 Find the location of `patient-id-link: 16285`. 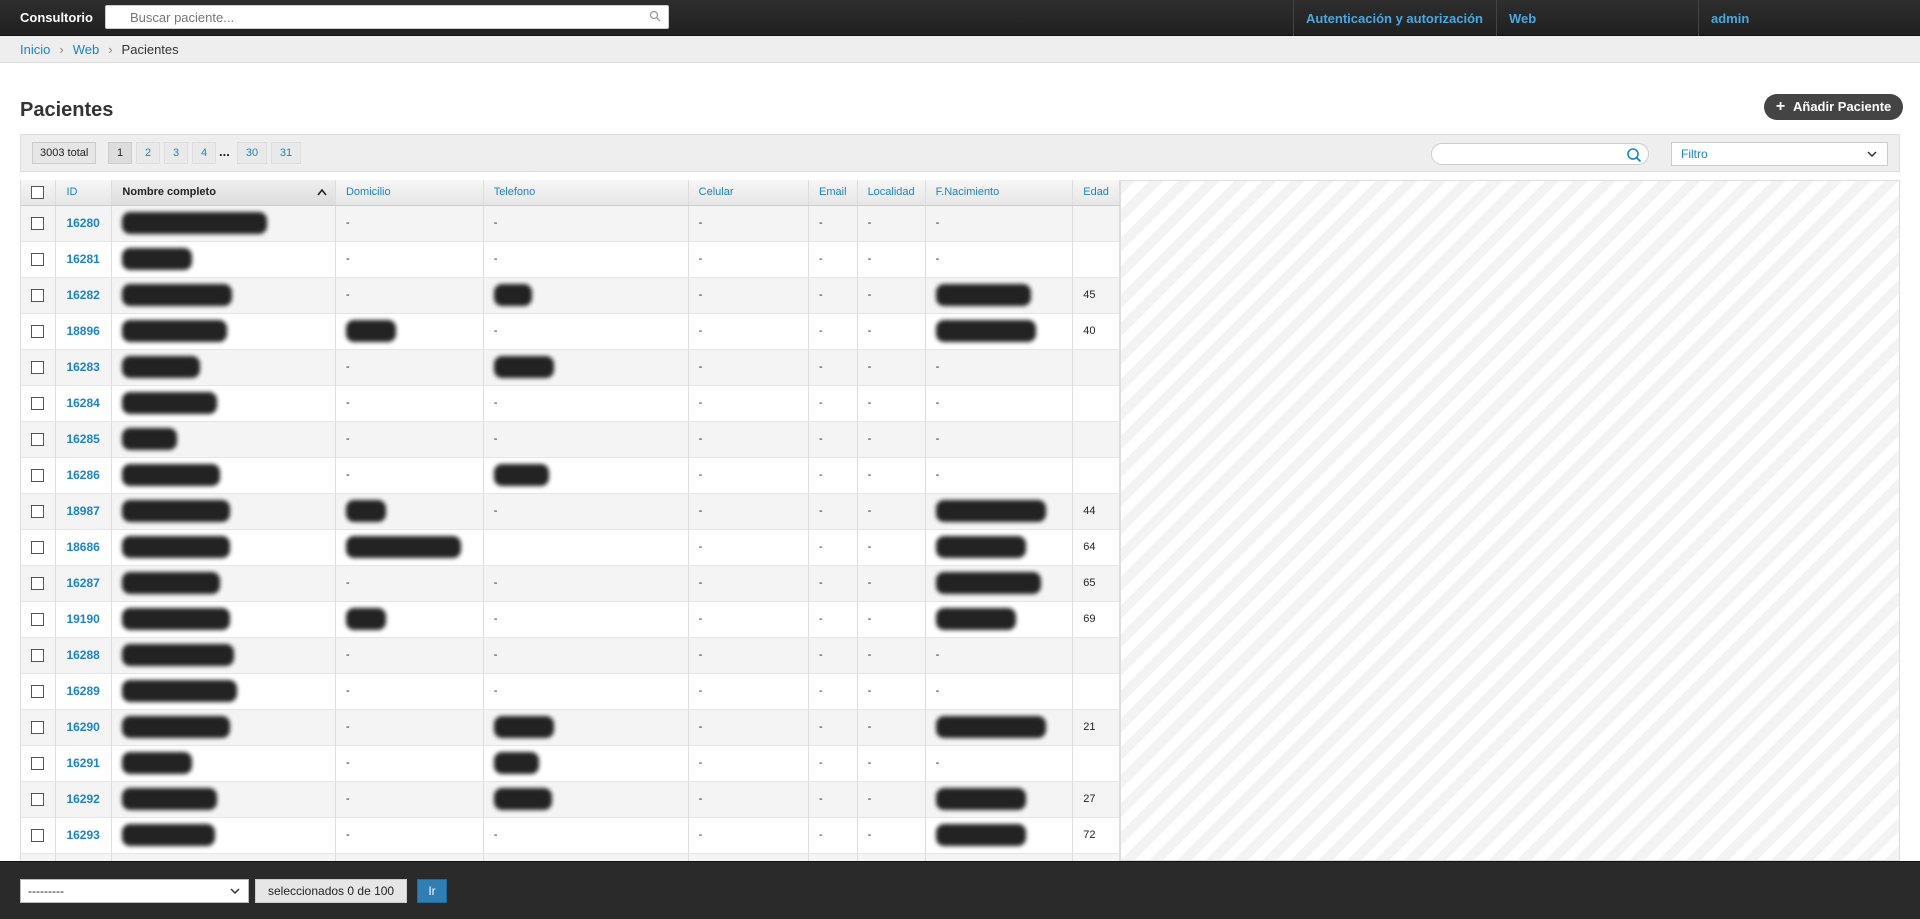

patient-id-link: 16285 is located at coordinates (82, 439).